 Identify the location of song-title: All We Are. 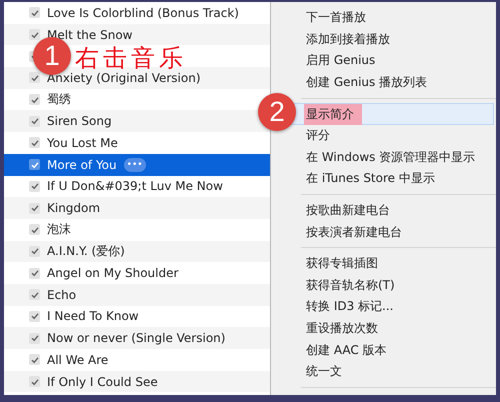
(77, 359).